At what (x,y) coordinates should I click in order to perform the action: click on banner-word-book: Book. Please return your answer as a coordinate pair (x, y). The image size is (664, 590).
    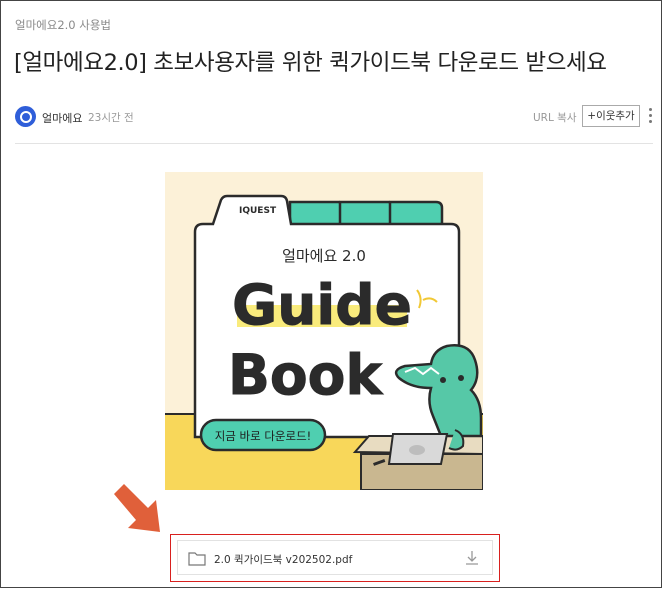
    Looking at the image, I should click on (305, 375).